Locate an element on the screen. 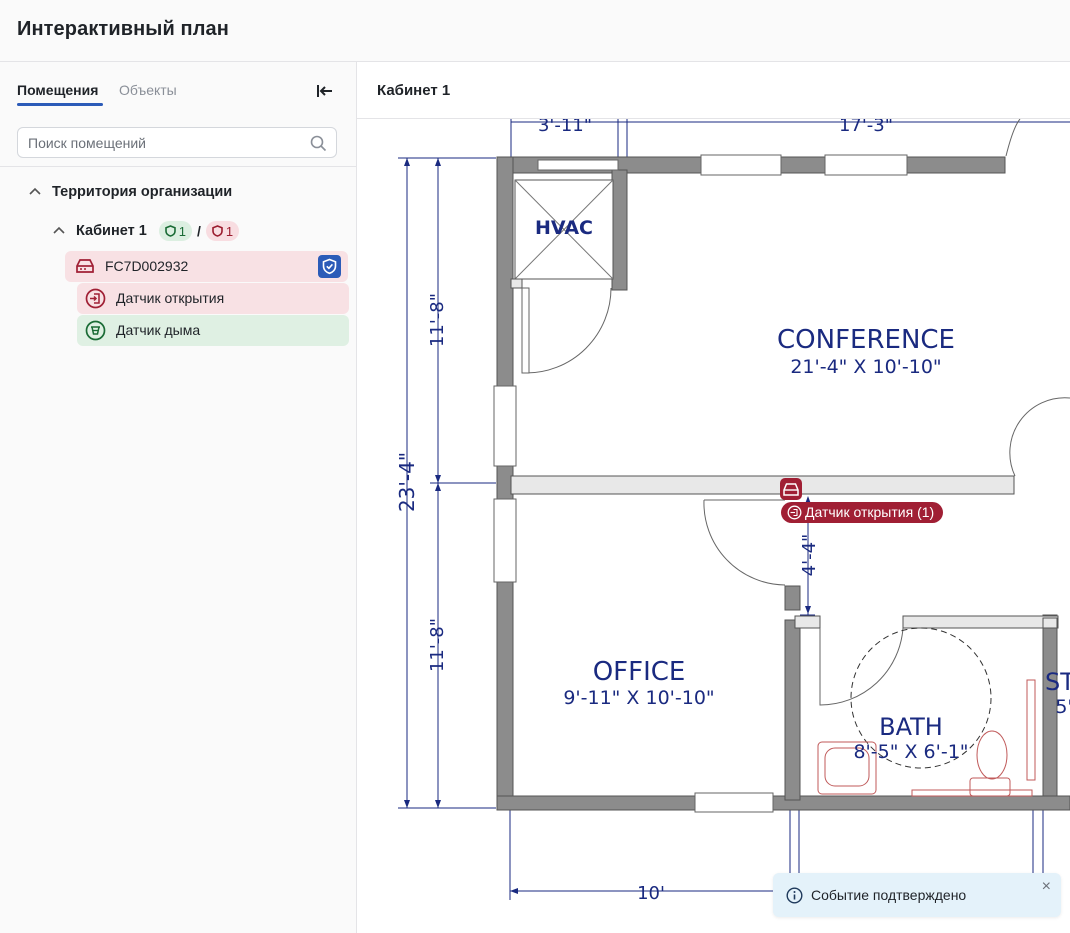 This screenshot has width=1070, height=933. router-icon is located at coordinates (85, 266).